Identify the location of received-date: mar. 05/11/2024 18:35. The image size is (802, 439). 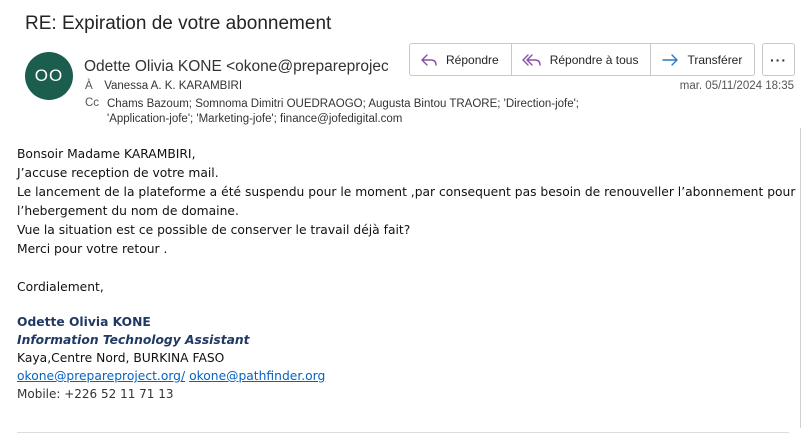
(736, 86).